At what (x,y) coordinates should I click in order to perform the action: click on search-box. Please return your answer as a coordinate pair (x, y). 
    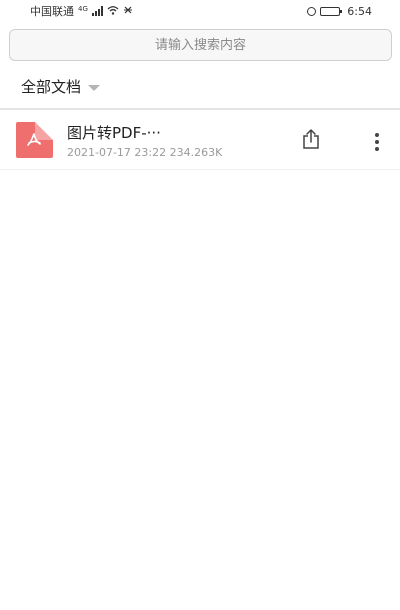
    Looking at the image, I should click on (200, 45).